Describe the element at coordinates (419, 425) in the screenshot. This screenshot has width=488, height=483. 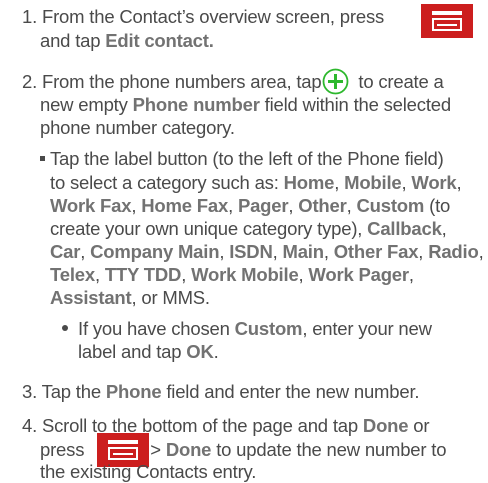
I see `text-fragment: or` at that location.